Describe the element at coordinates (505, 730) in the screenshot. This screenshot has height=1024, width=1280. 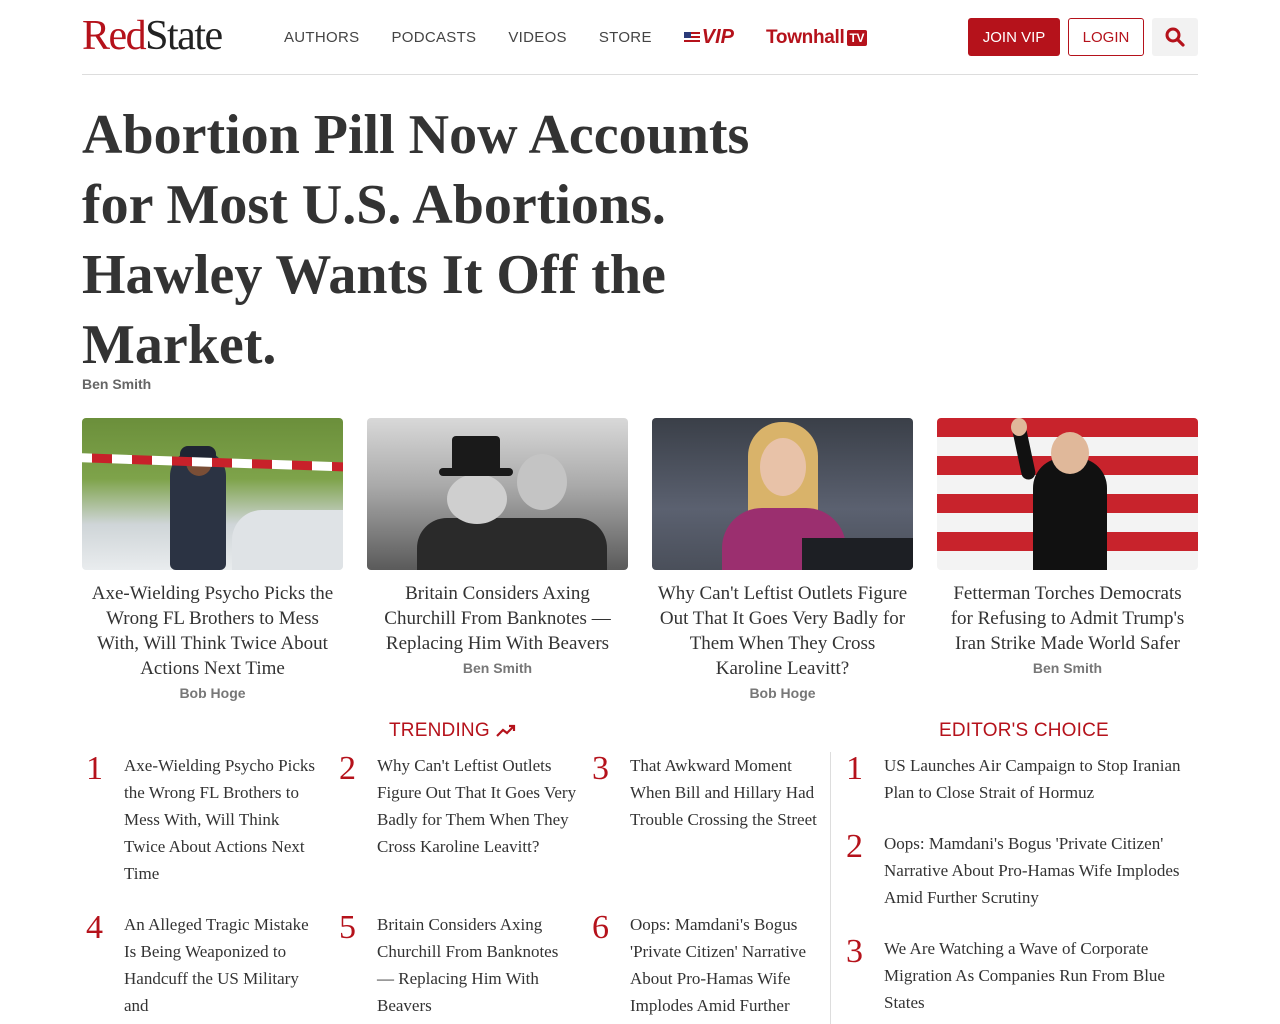
I see `trending-up-icon` at that location.